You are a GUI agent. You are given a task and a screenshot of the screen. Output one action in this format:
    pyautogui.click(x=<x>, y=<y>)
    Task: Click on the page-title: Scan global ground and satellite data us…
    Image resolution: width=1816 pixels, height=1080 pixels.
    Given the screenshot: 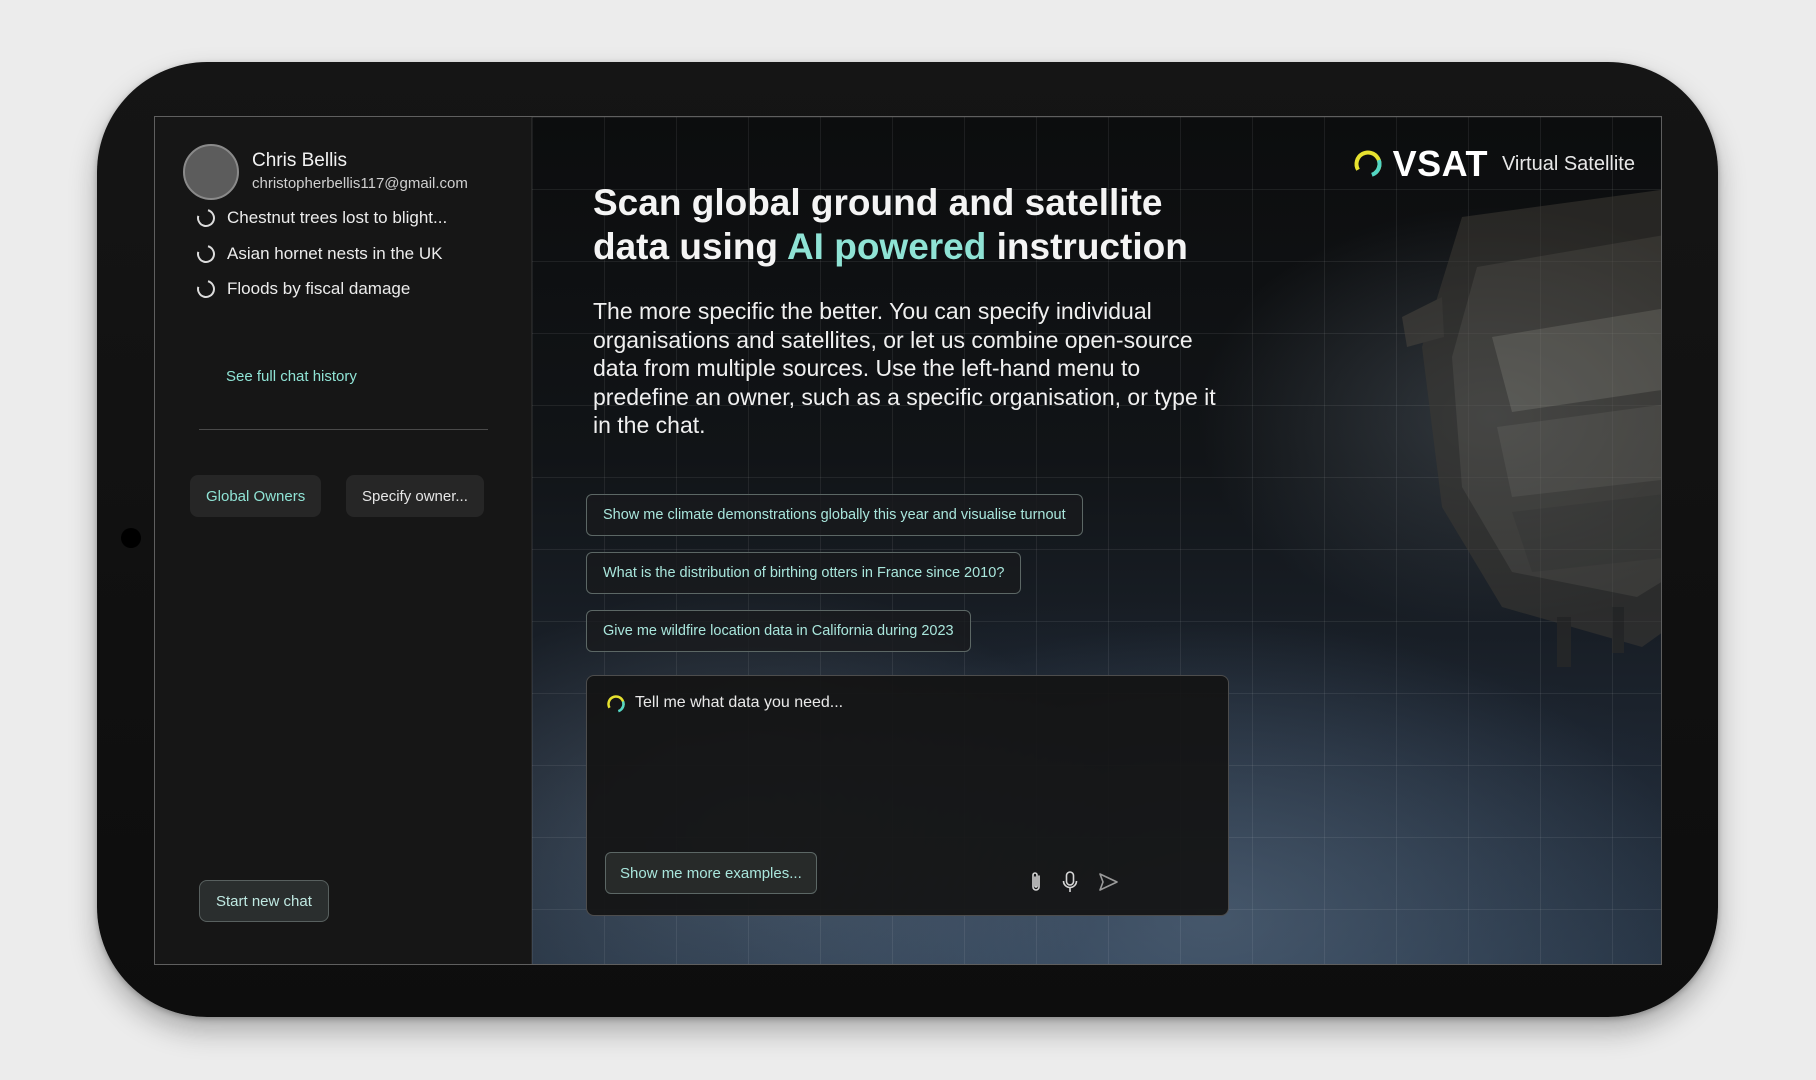 What is the action you would take?
    pyautogui.click(x=943, y=225)
    